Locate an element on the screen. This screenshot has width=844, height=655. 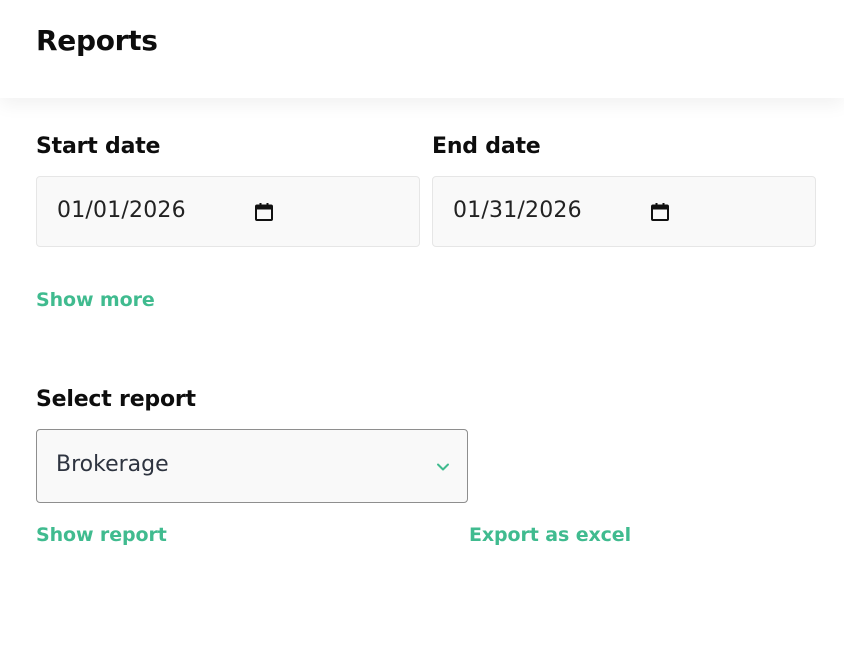
end-date-label: End date is located at coordinates (486, 146).